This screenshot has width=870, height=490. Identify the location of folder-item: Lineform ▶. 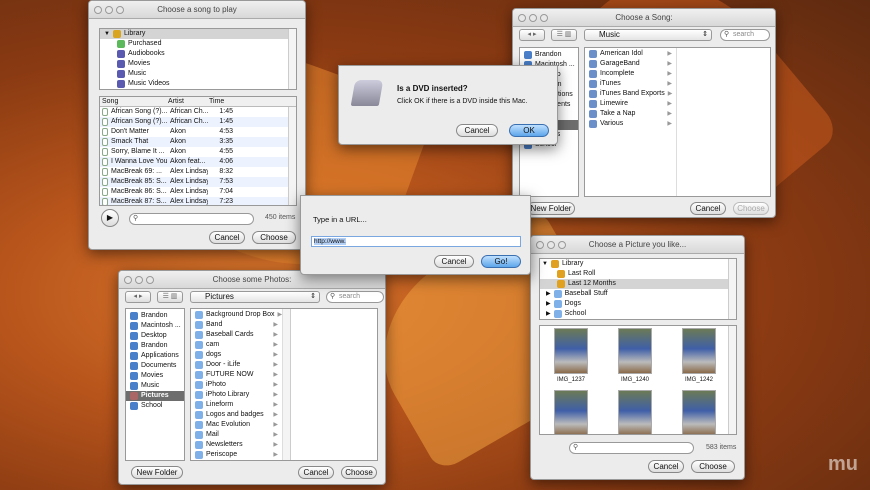
(236, 405).